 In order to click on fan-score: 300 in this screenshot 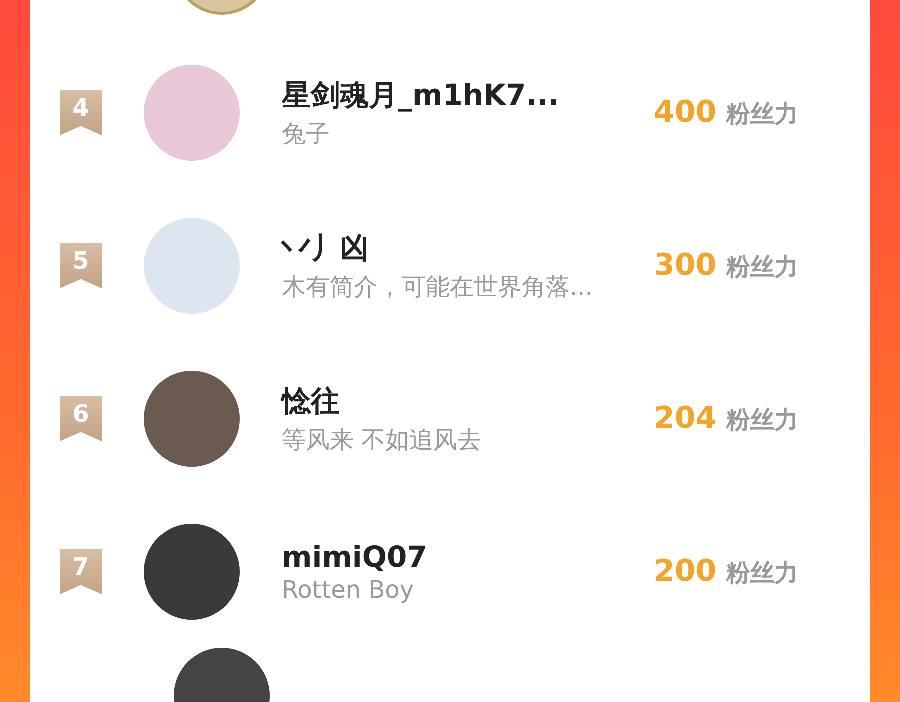, I will do `click(685, 265)`.